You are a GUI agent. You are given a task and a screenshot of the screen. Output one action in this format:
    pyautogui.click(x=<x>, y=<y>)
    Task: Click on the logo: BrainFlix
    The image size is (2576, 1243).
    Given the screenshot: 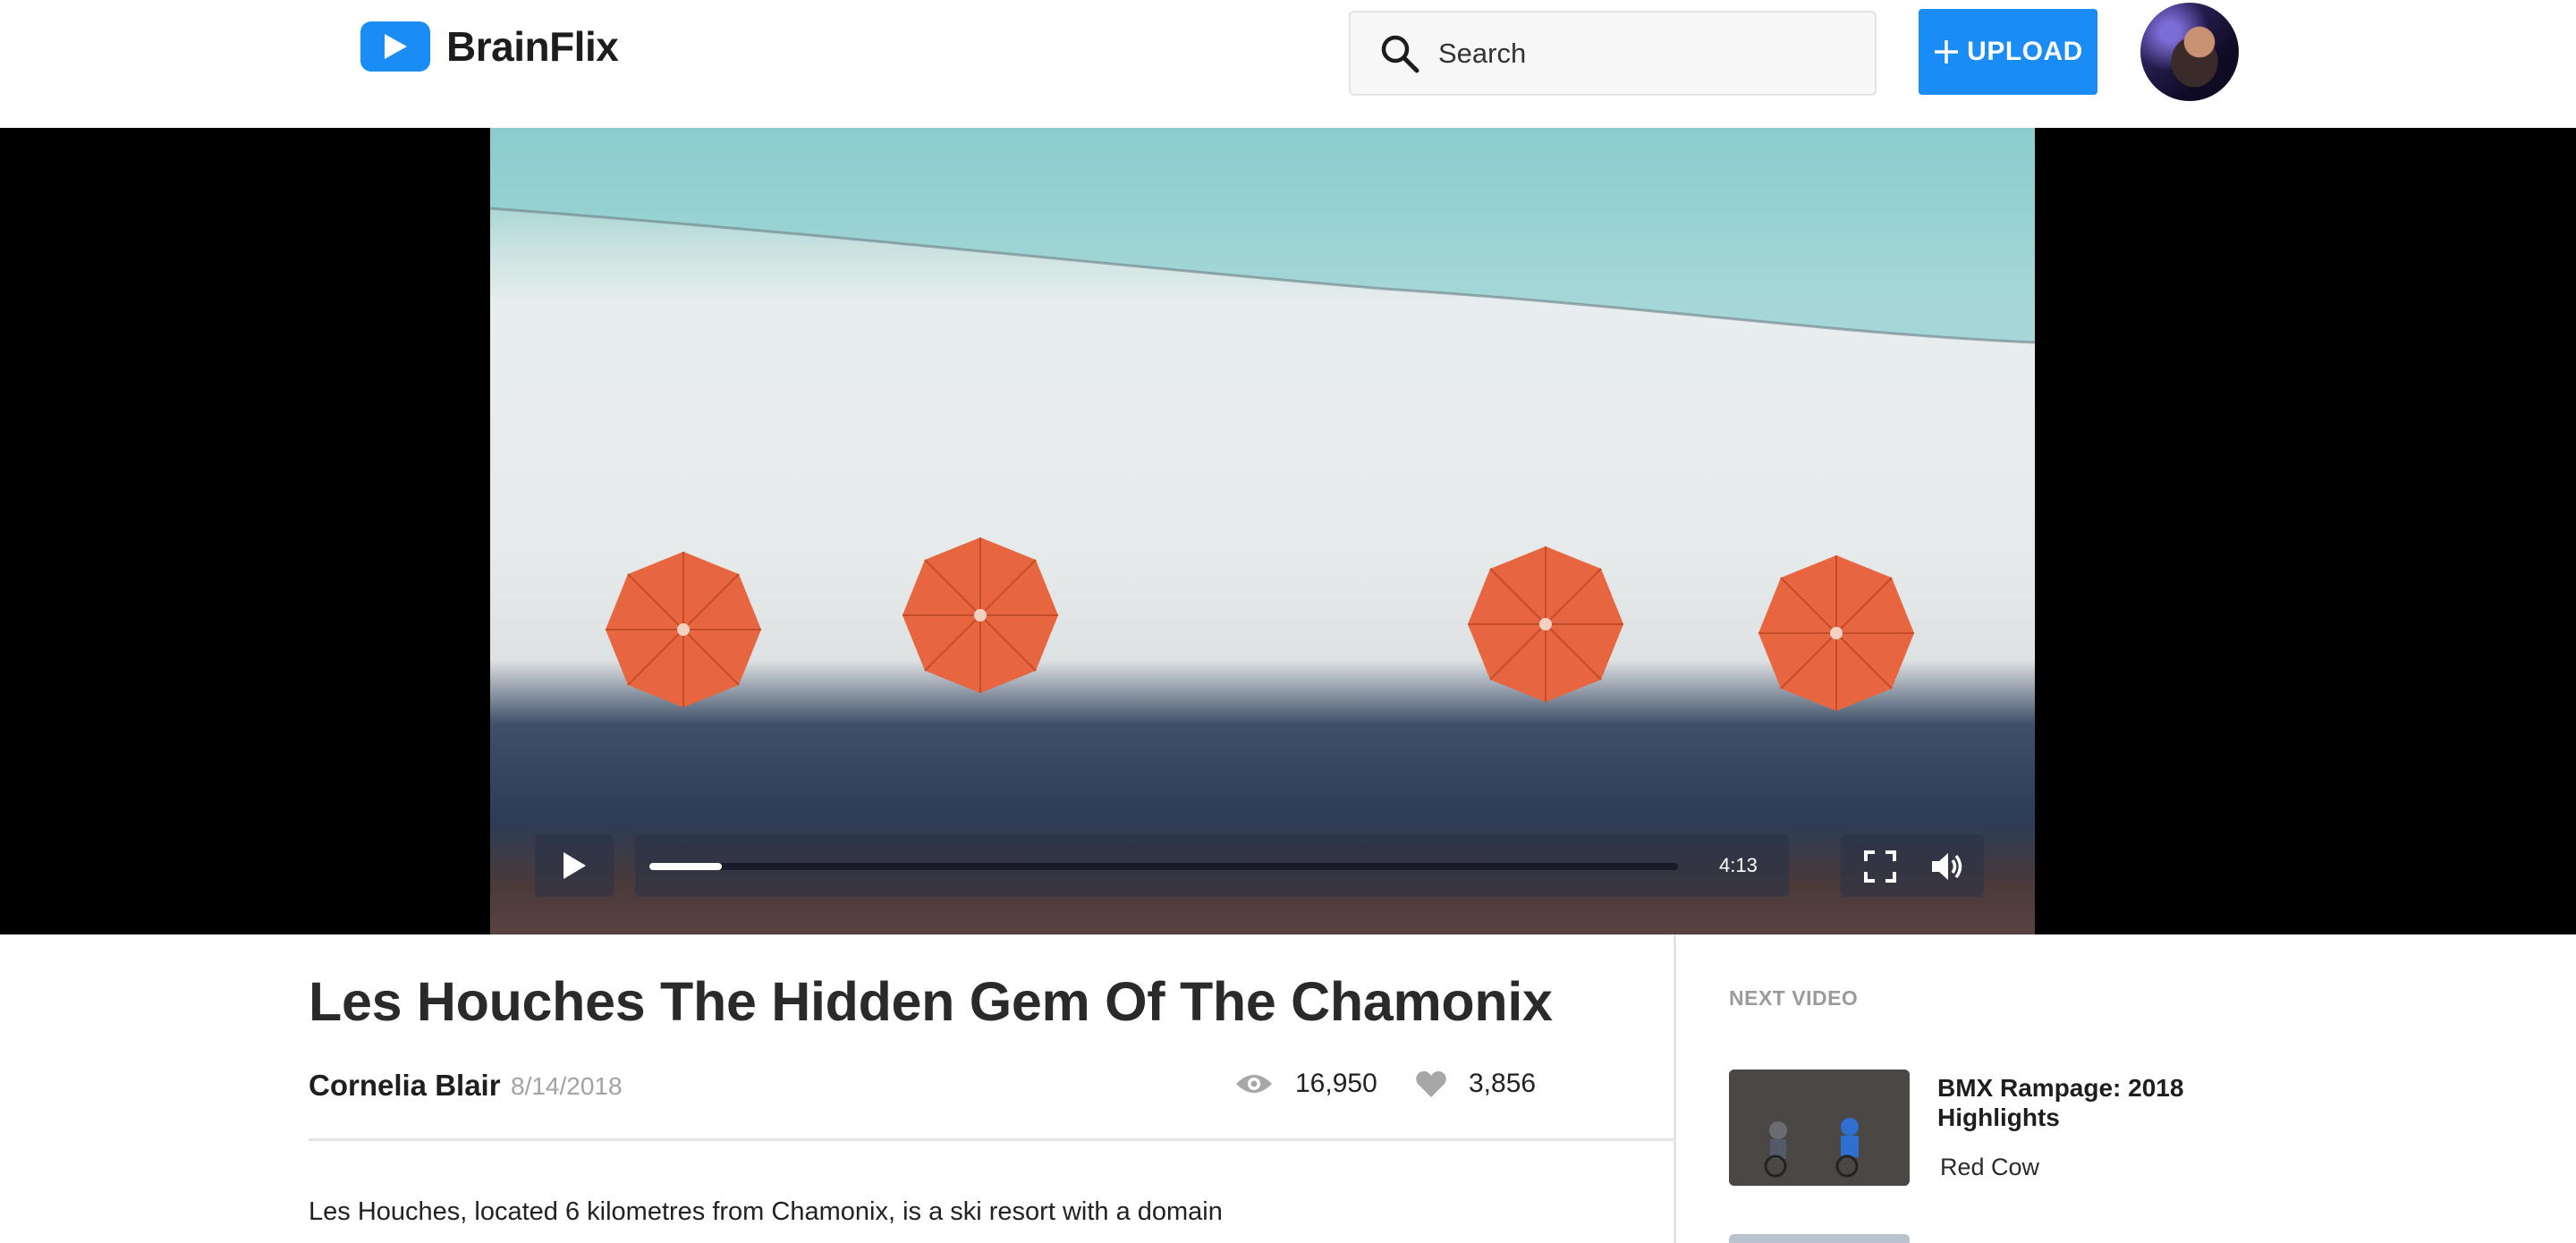 What is the action you would take?
    pyautogui.click(x=489, y=46)
    